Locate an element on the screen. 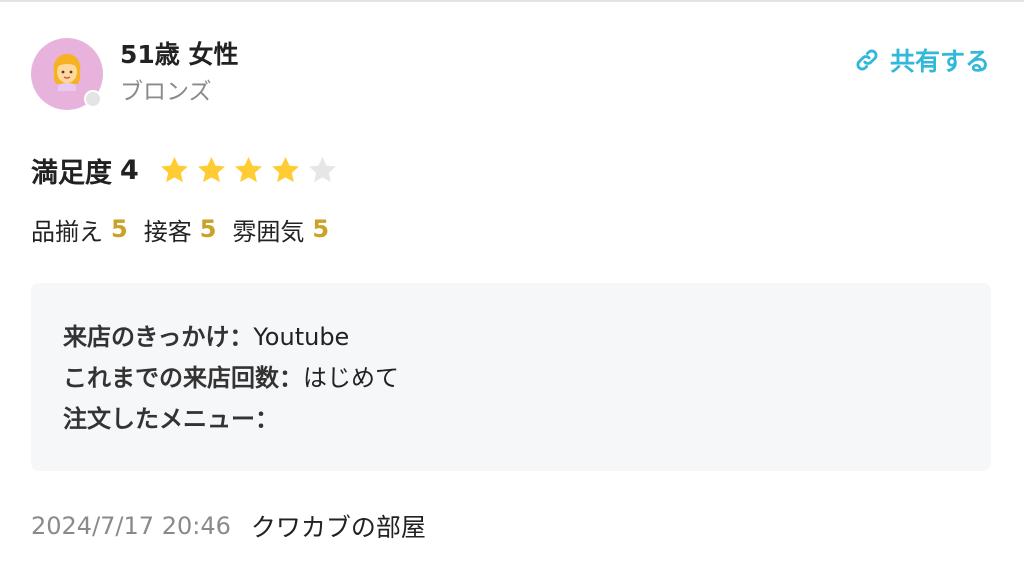  shop-name-link: クワカブの部屋 is located at coordinates (338, 526).